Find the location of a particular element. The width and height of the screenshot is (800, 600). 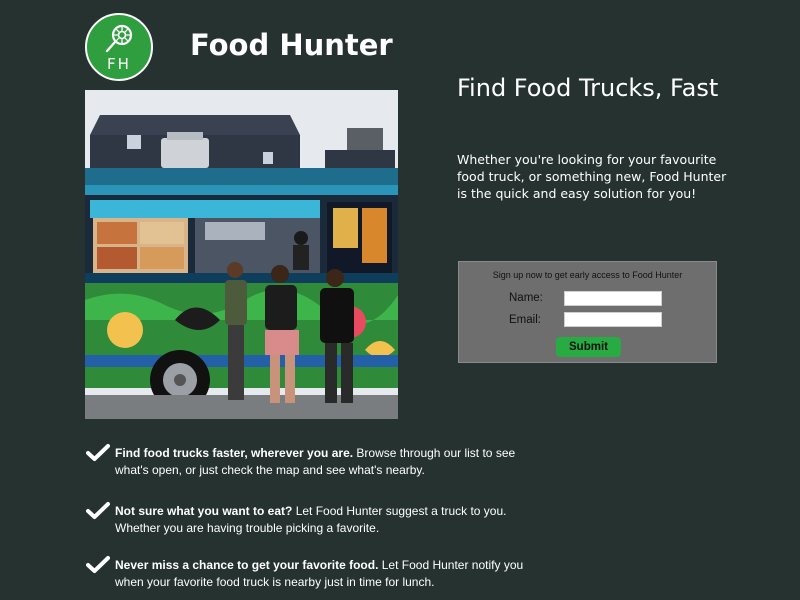

name-label: Name: is located at coordinates (526, 298).